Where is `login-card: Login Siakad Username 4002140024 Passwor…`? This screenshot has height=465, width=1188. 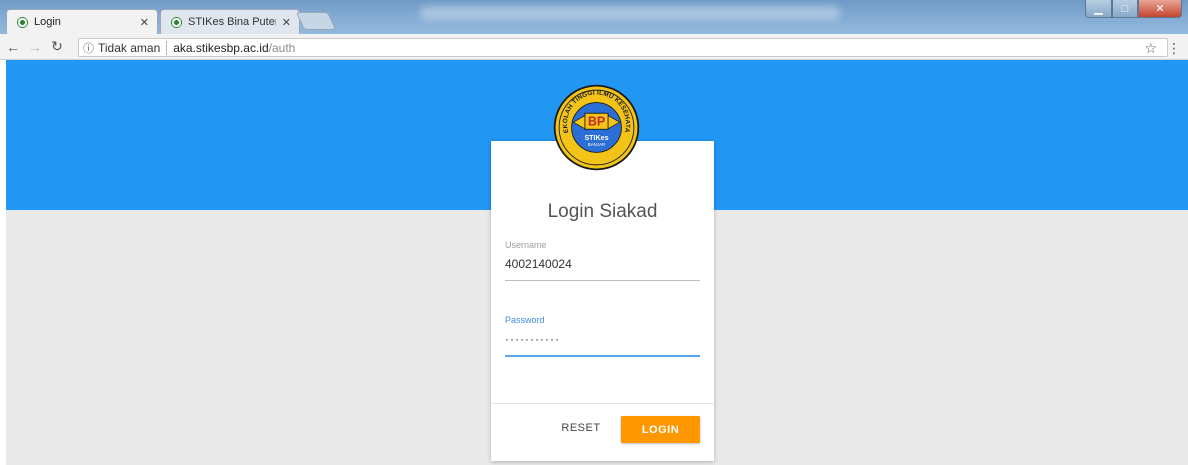 login-card: Login Siakad Username 4002140024 Passwor… is located at coordinates (602, 301).